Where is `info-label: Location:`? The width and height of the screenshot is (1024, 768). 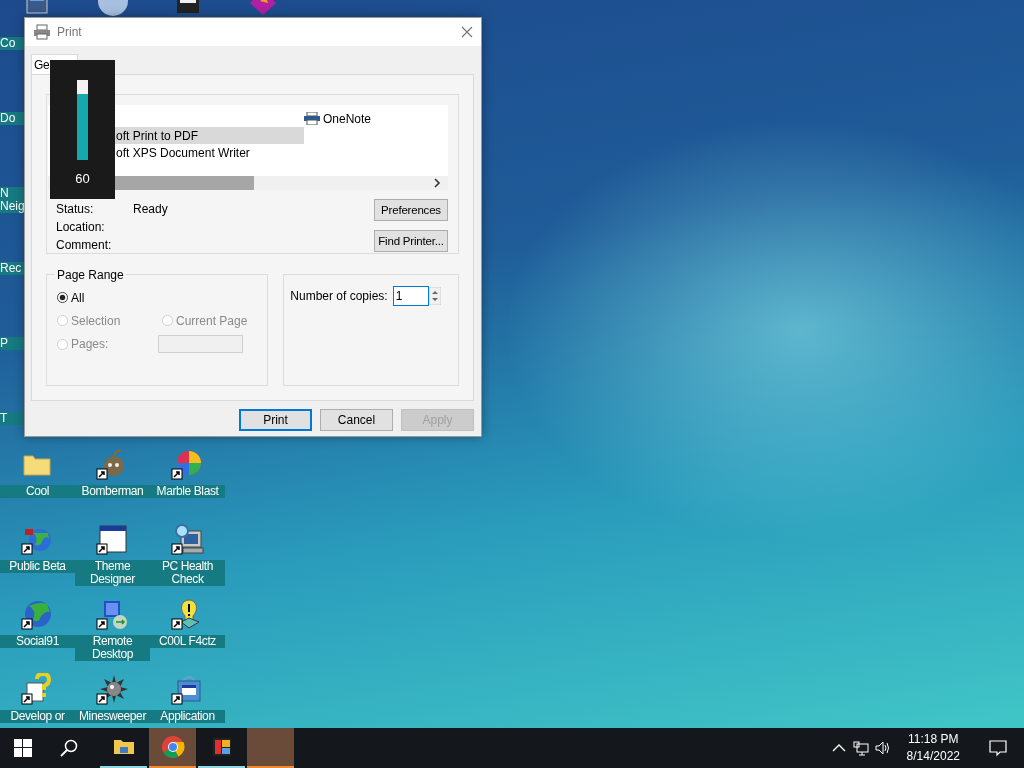 info-label: Location: is located at coordinates (81, 227).